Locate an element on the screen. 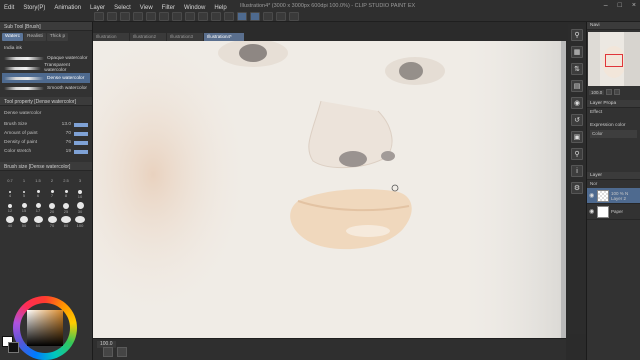 This screenshot has width=640, height=360. snap-guide-icon is located at coordinates (255, 16).